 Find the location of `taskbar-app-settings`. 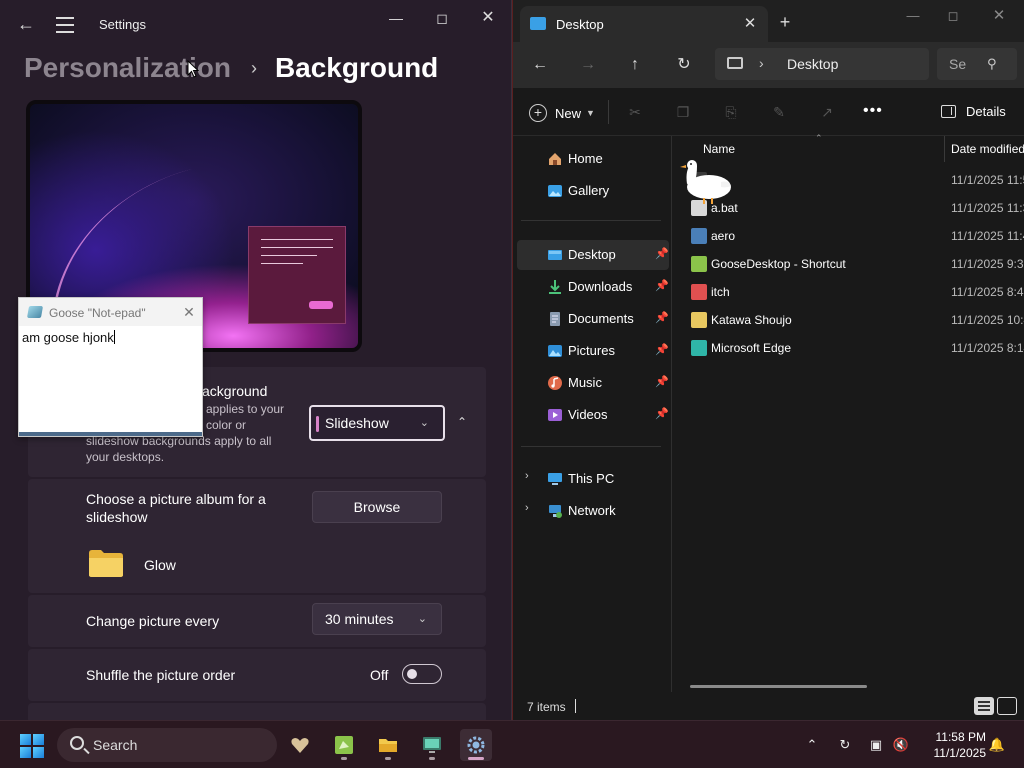

taskbar-app-settings is located at coordinates (476, 745).